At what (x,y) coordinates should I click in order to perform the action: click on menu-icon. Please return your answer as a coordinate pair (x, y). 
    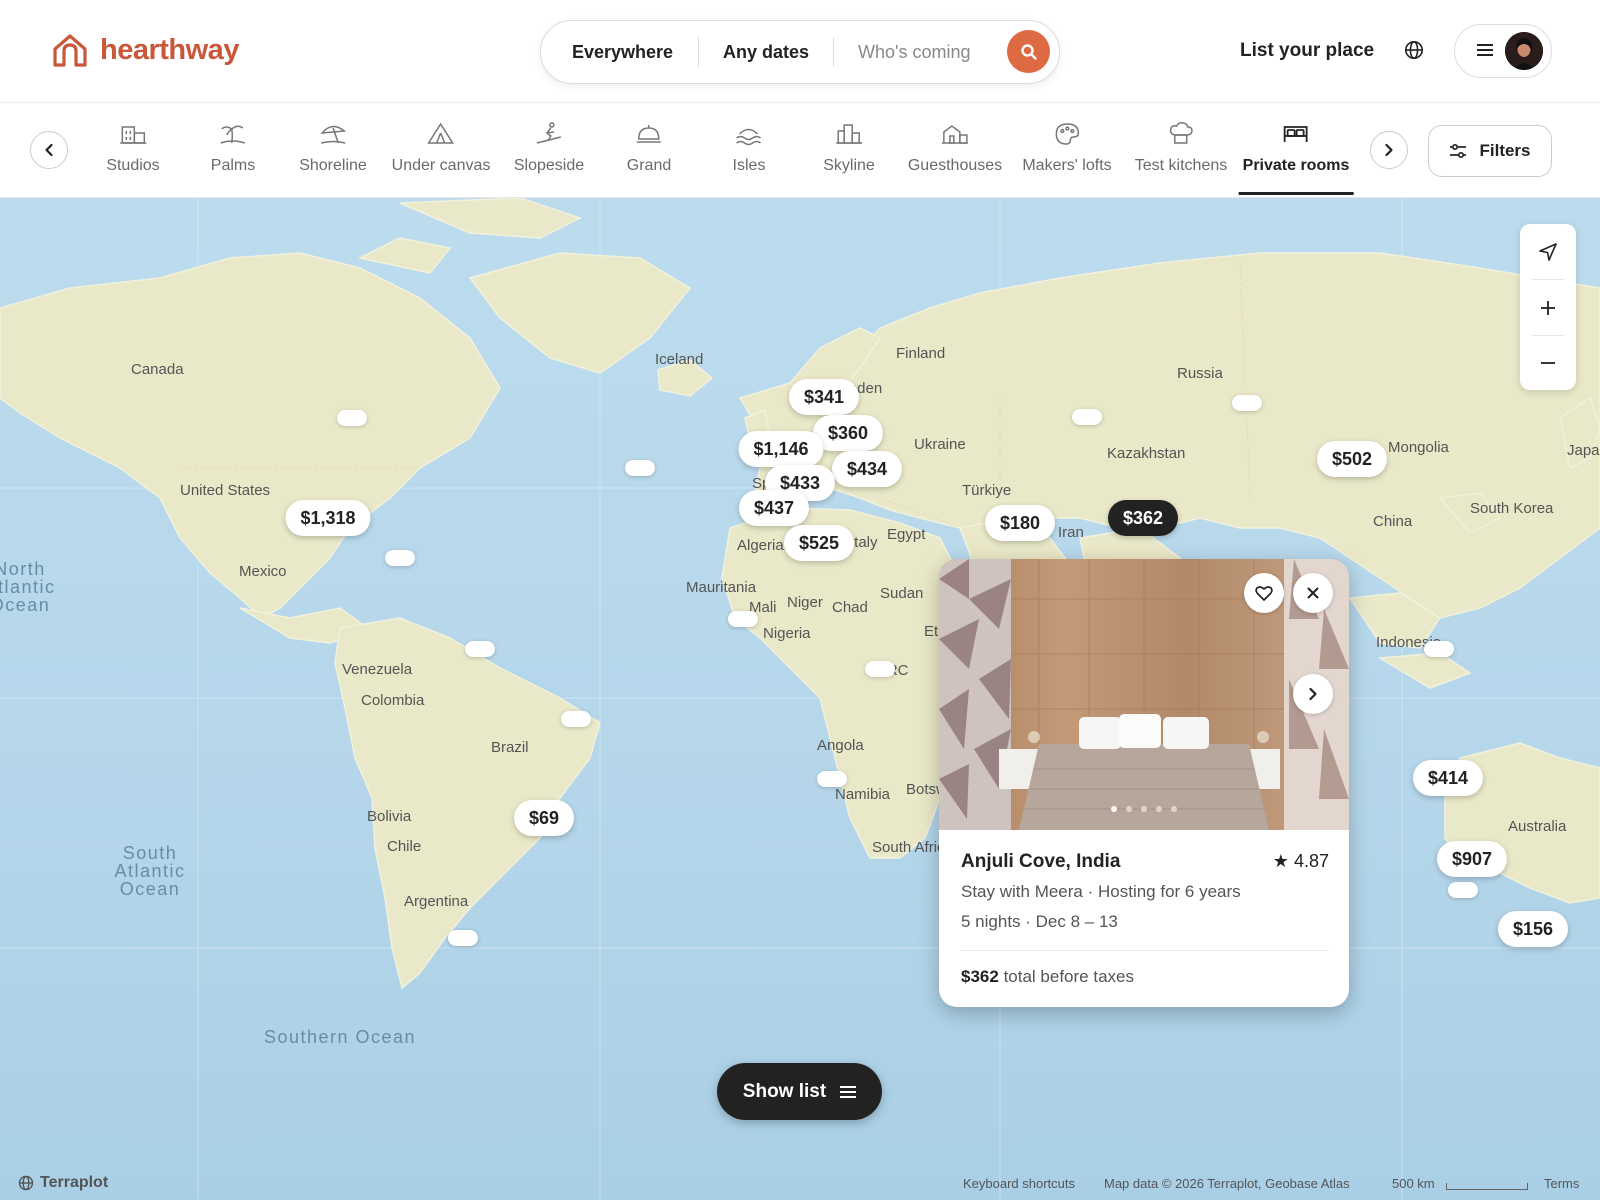
    Looking at the image, I should click on (1485, 50).